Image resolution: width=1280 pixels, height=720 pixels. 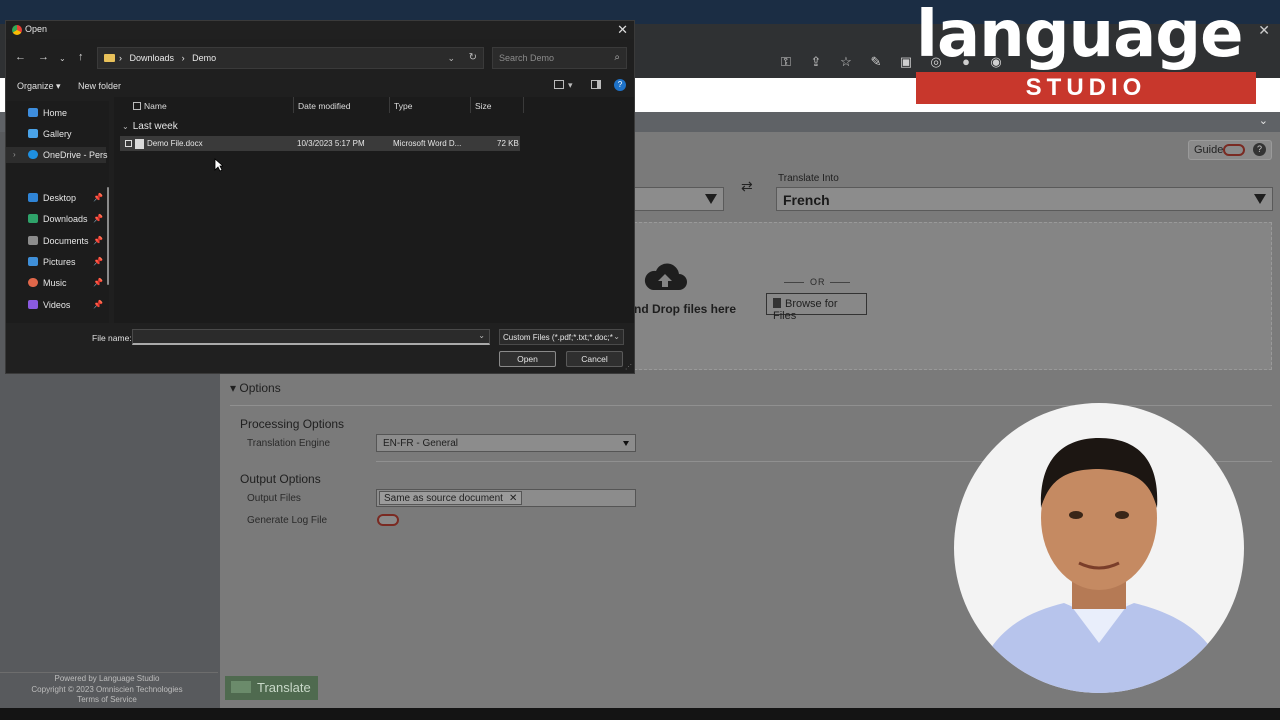 I want to click on open-button: Open, so click(x=527, y=359).